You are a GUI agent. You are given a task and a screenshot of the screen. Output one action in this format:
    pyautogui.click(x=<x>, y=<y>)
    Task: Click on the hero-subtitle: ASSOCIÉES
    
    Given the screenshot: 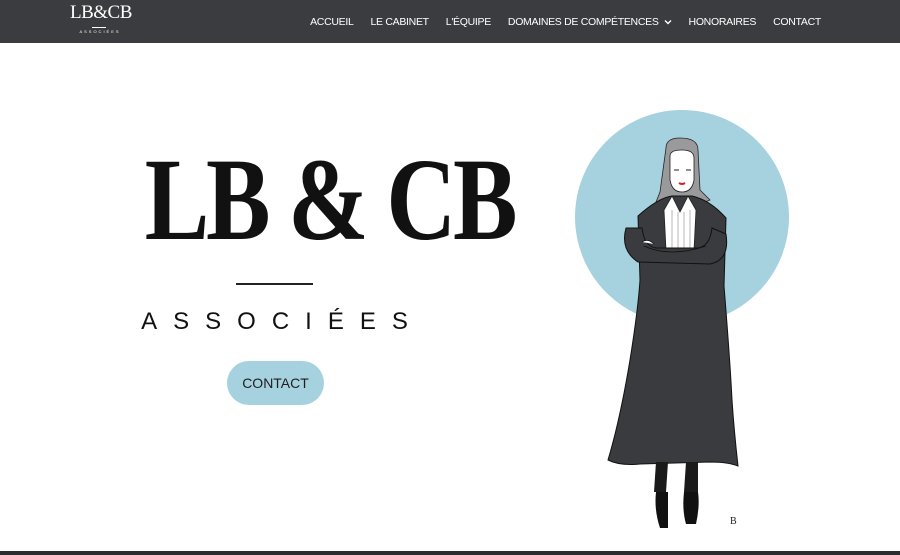 What is the action you would take?
    pyautogui.click(x=282, y=321)
    